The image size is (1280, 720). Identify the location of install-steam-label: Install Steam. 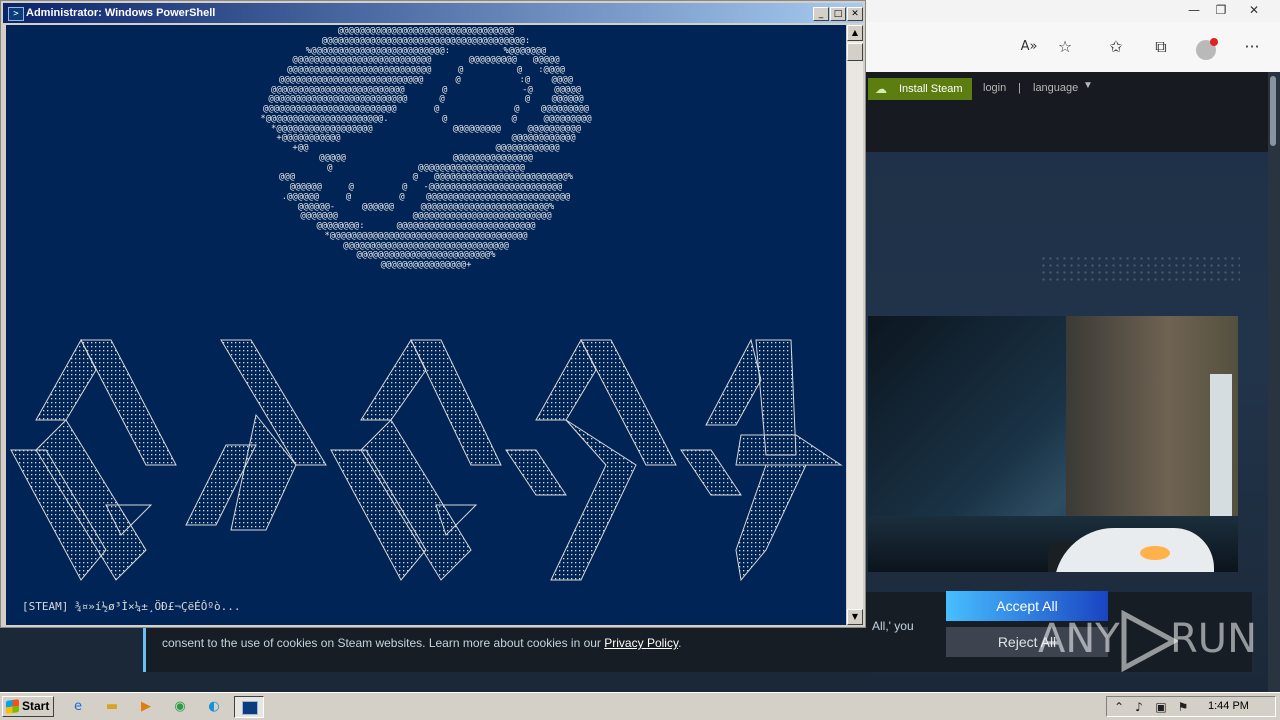
(931, 89).